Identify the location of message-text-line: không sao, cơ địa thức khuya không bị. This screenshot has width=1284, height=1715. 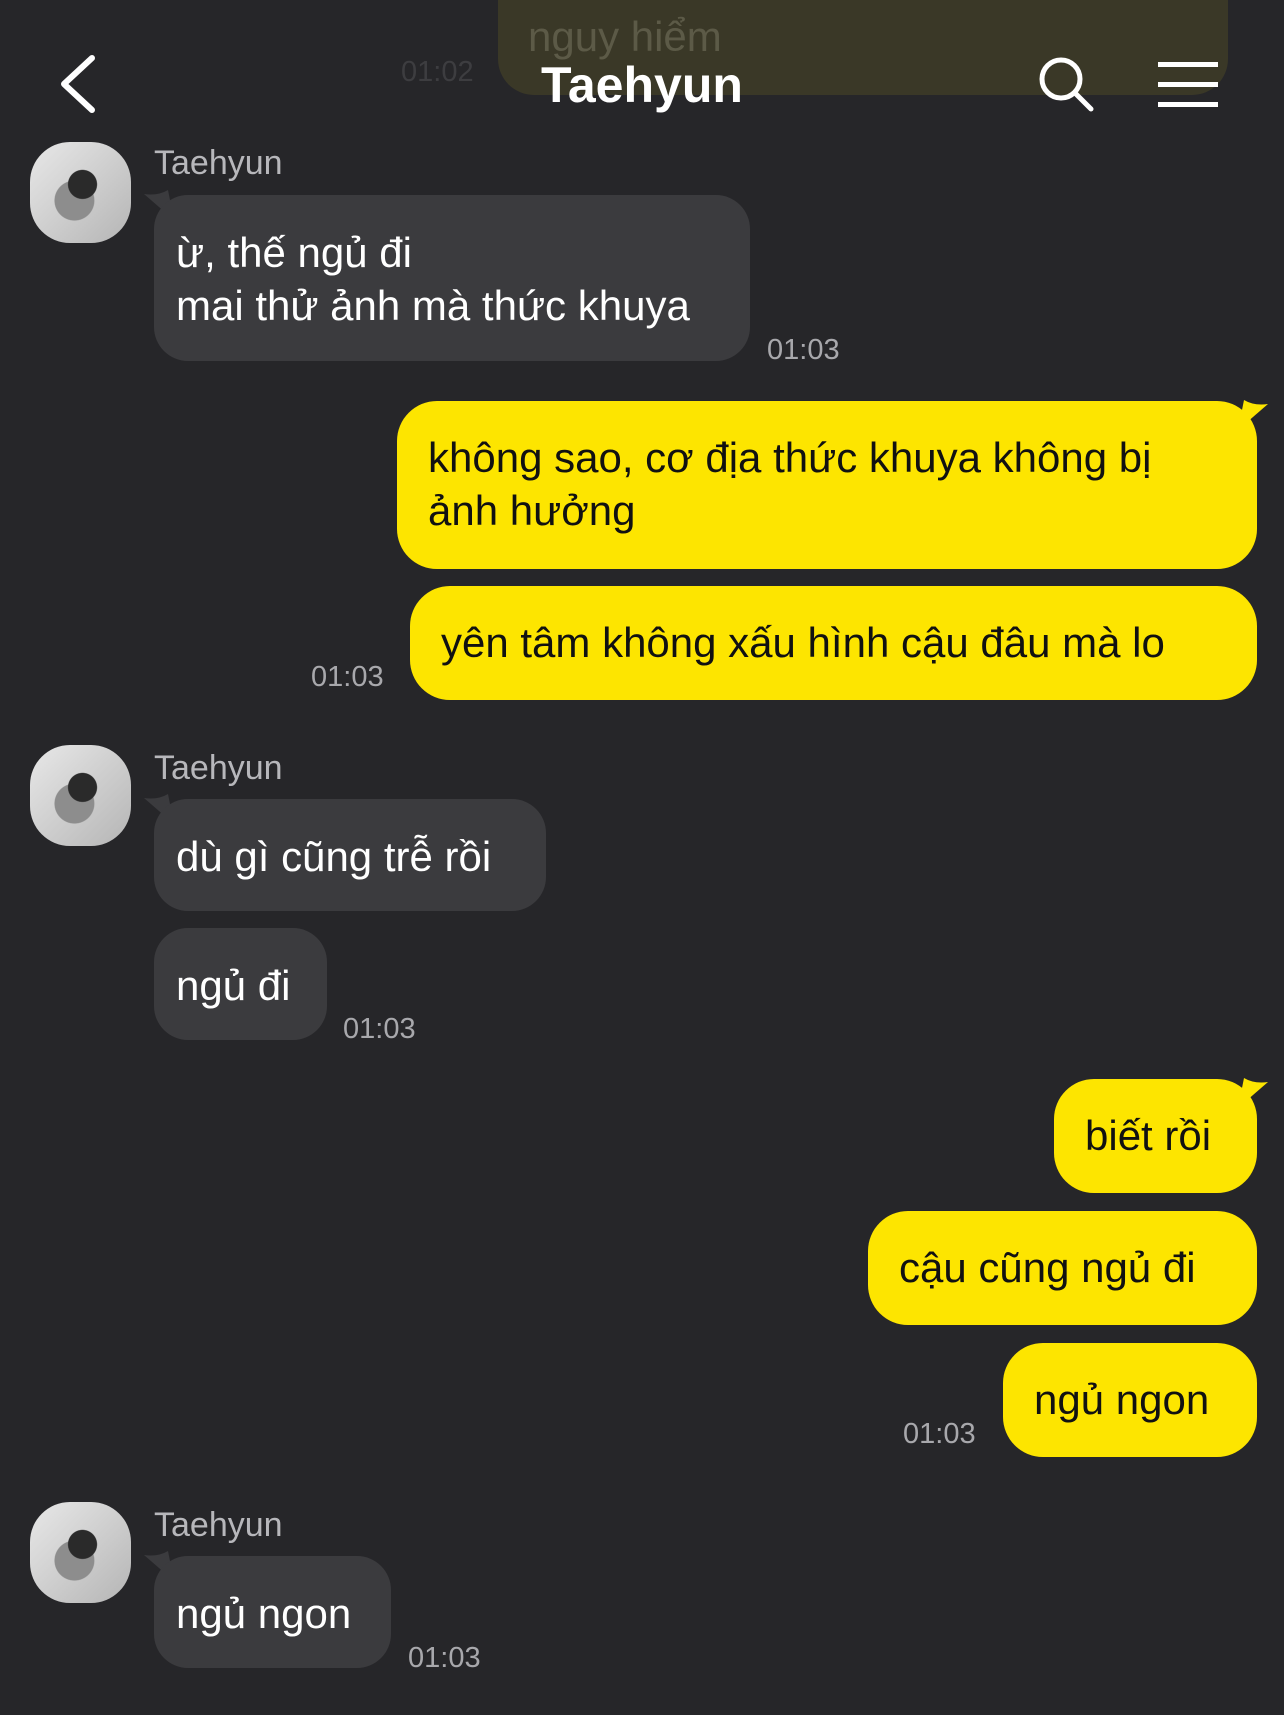
(790, 457).